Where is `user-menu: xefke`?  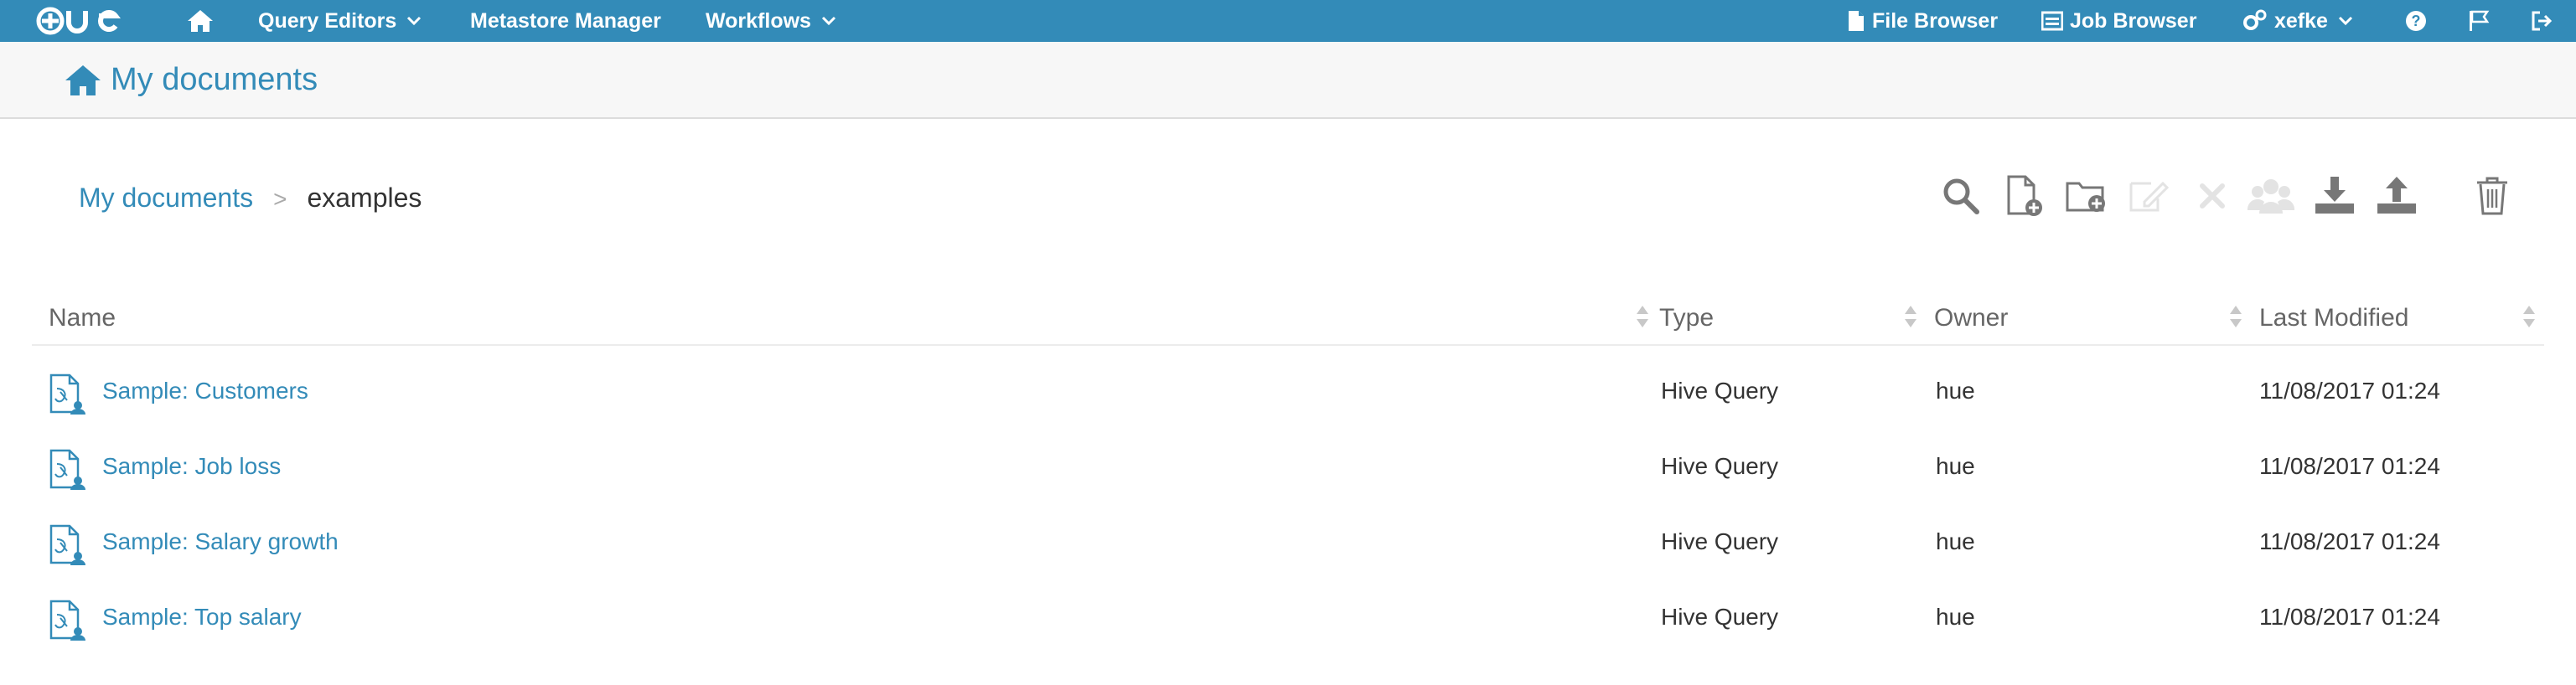 user-menu: xefke is located at coordinates (2297, 21).